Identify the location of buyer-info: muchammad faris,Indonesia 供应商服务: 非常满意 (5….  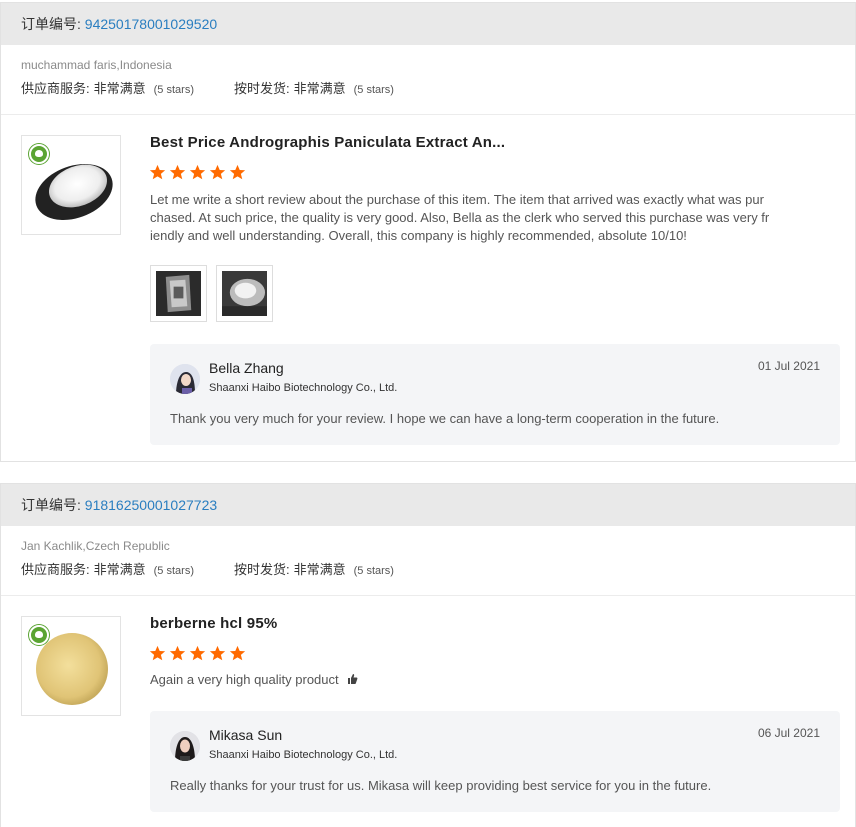
(428, 80).